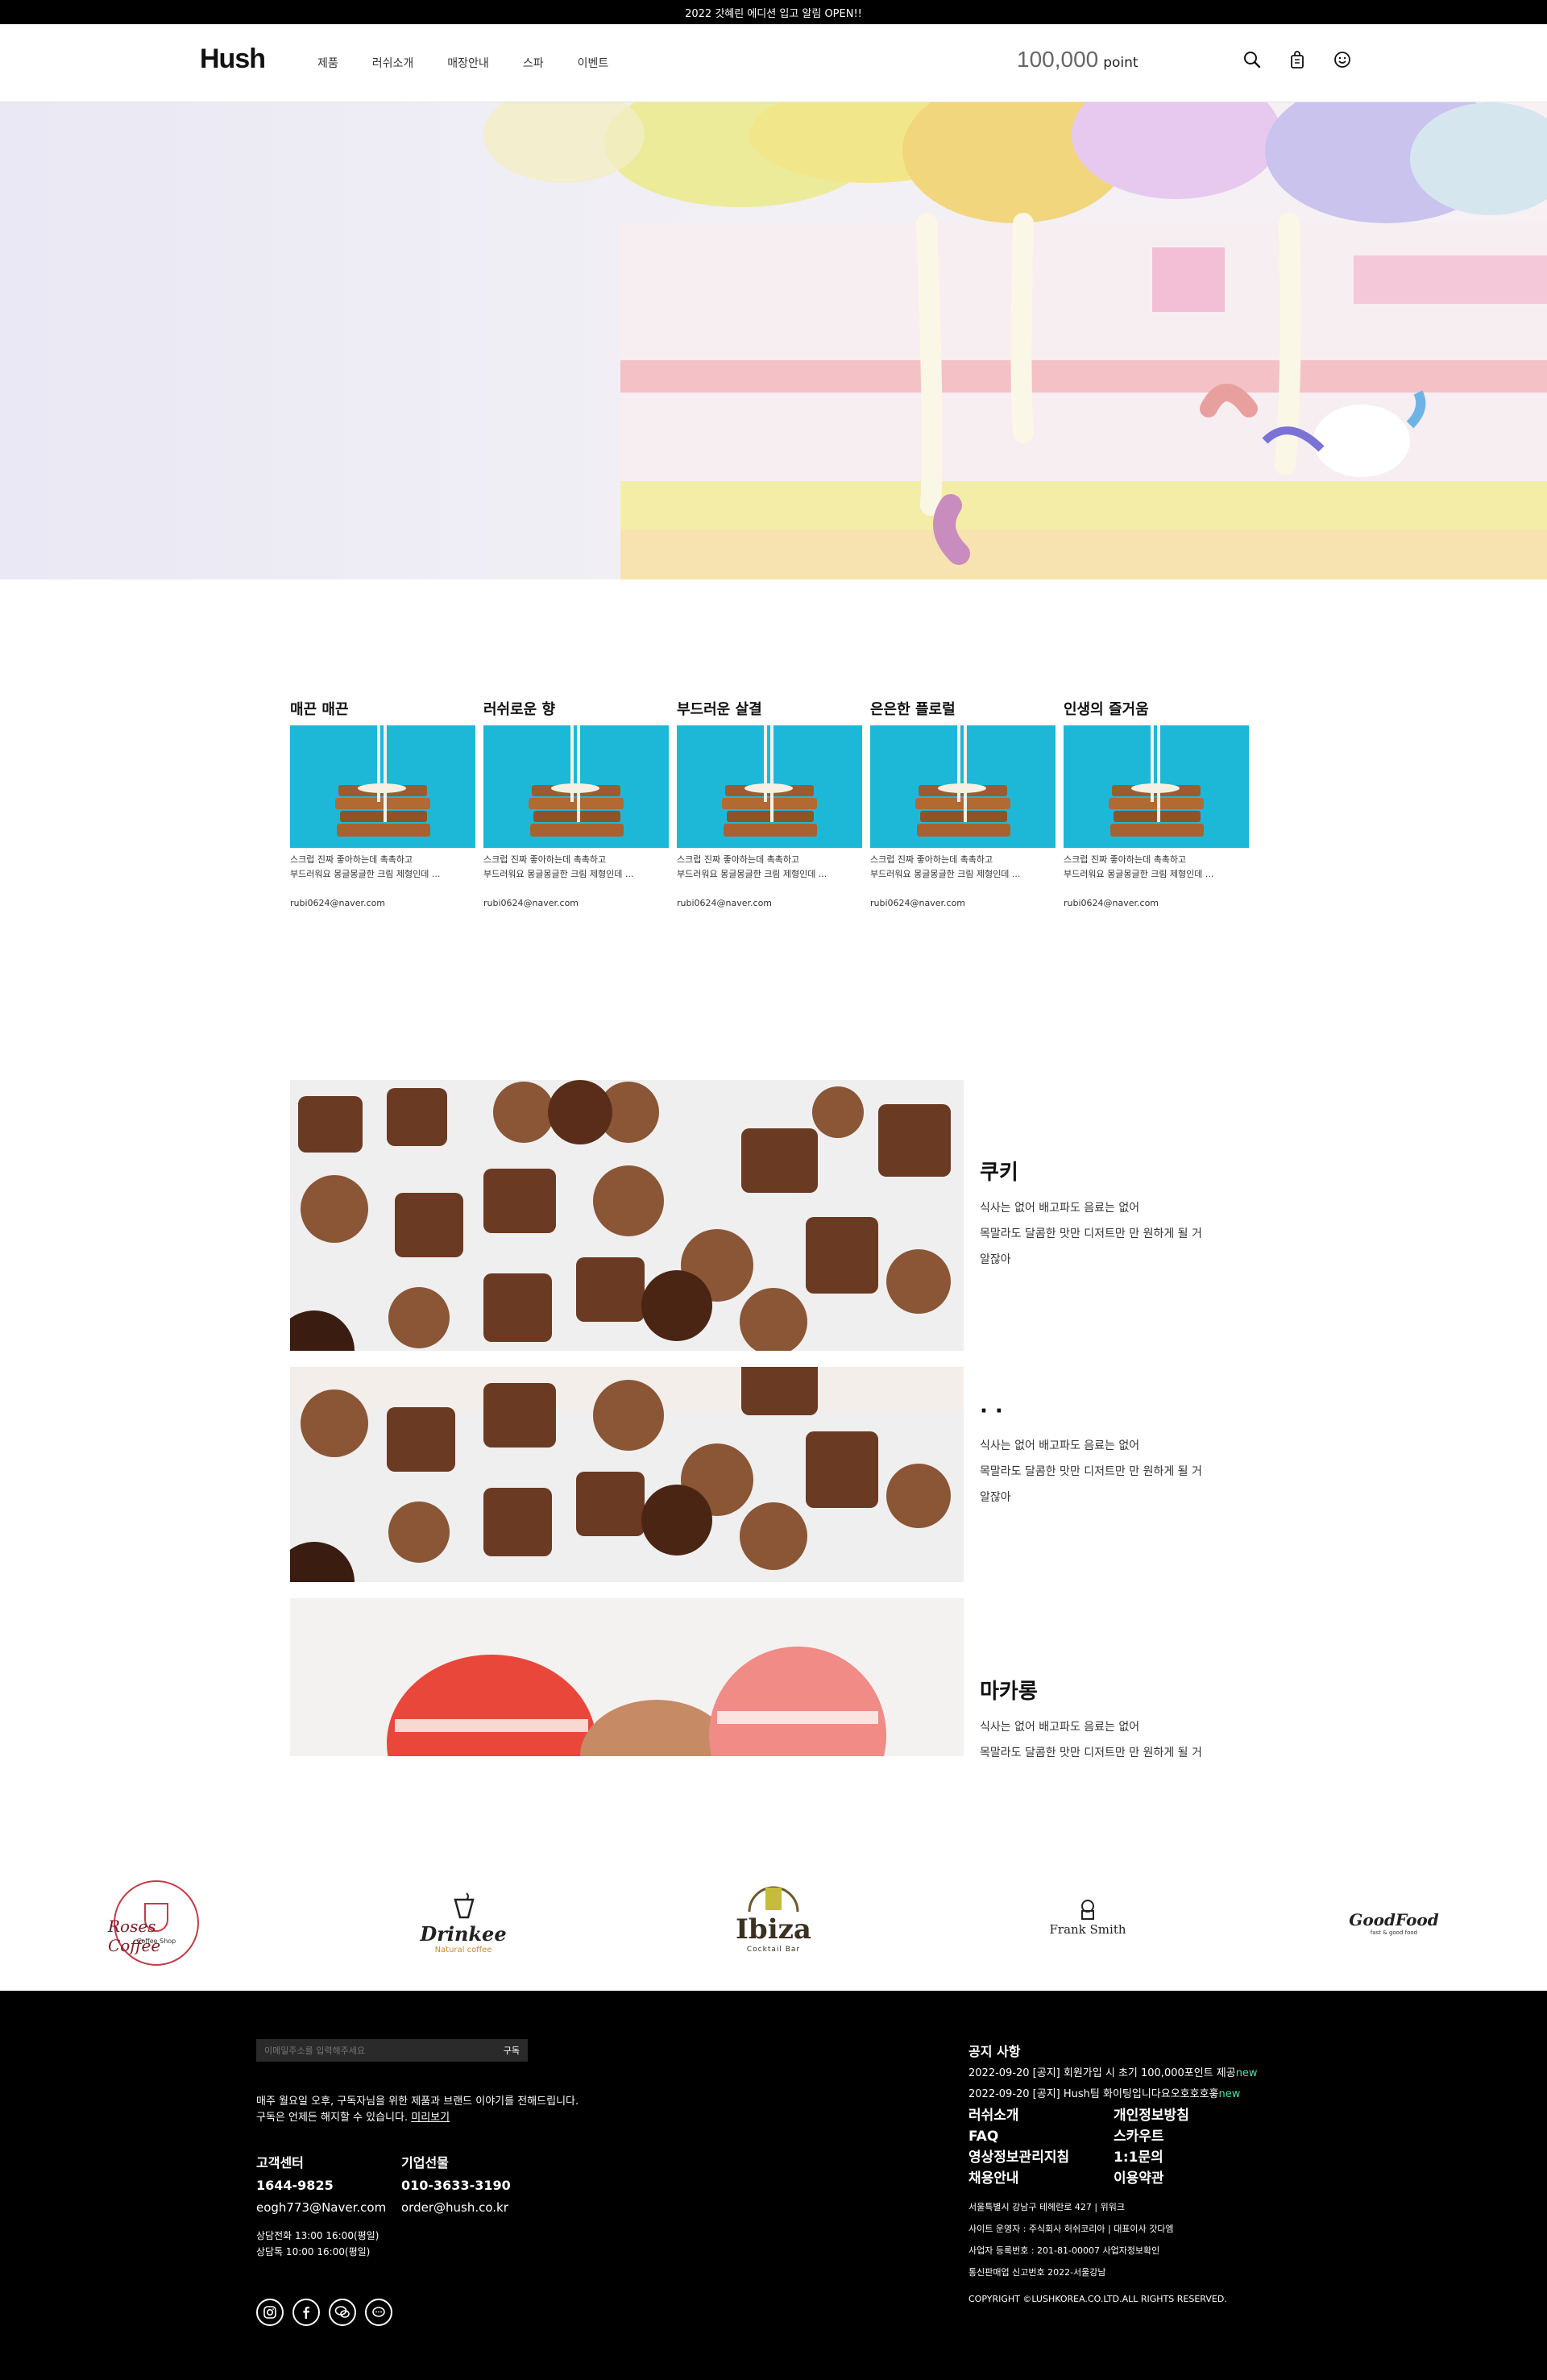  What do you see at coordinates (1151, 2136) in the screenshot?
I see `footer-link-scout: 스카우트` at bounding box center [1151, 2136].